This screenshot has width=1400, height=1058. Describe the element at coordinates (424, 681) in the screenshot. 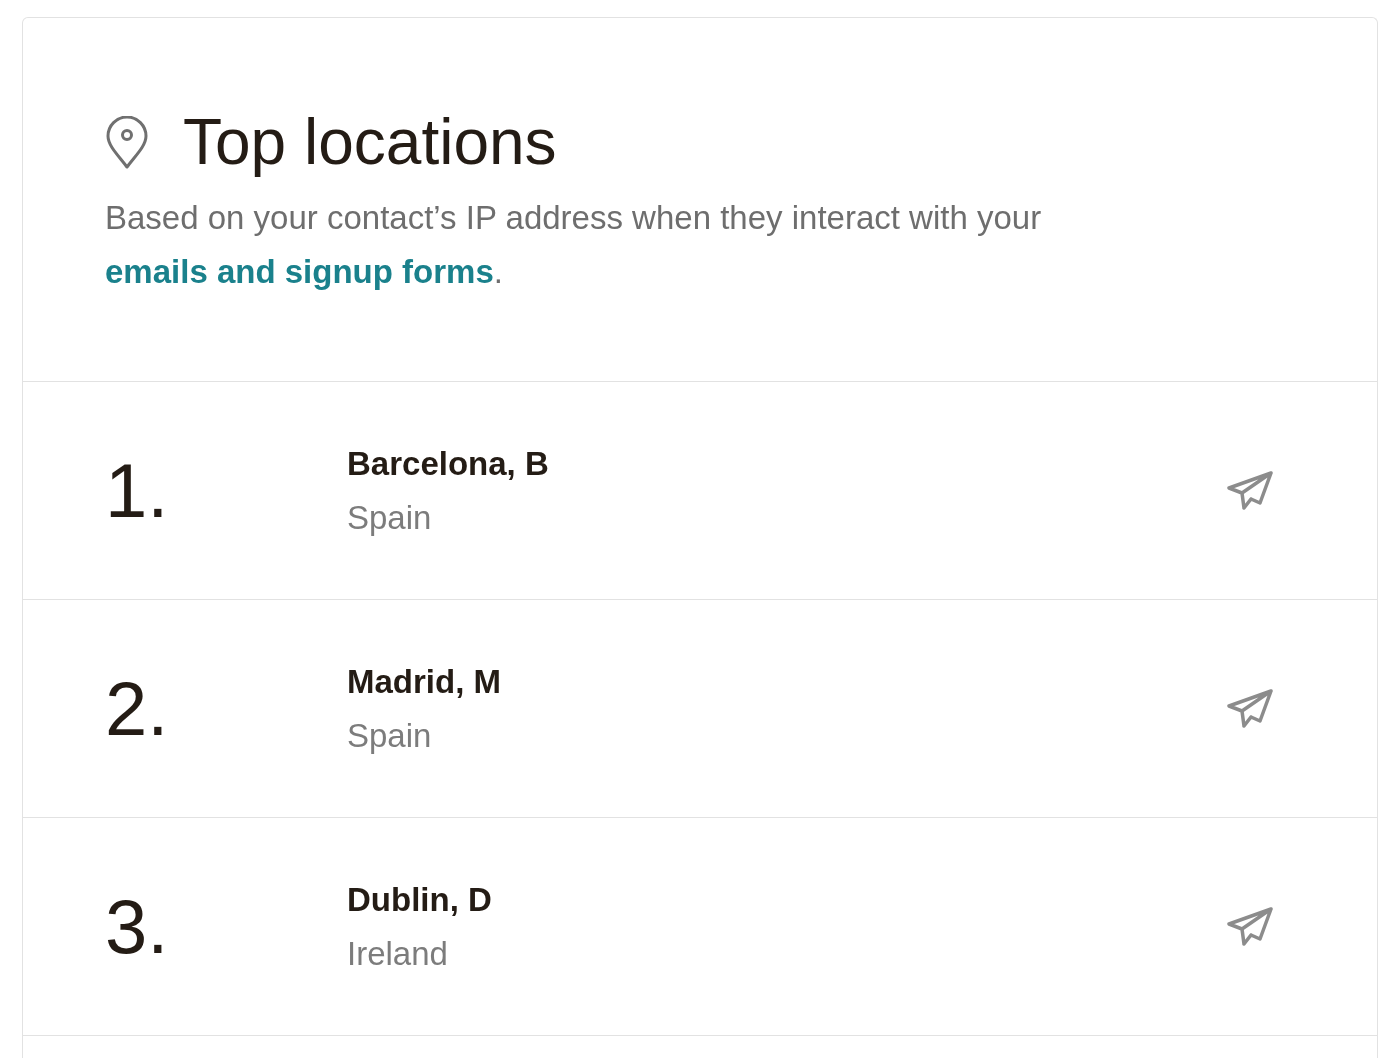

I see `city-name: Madrid, M` at that location.